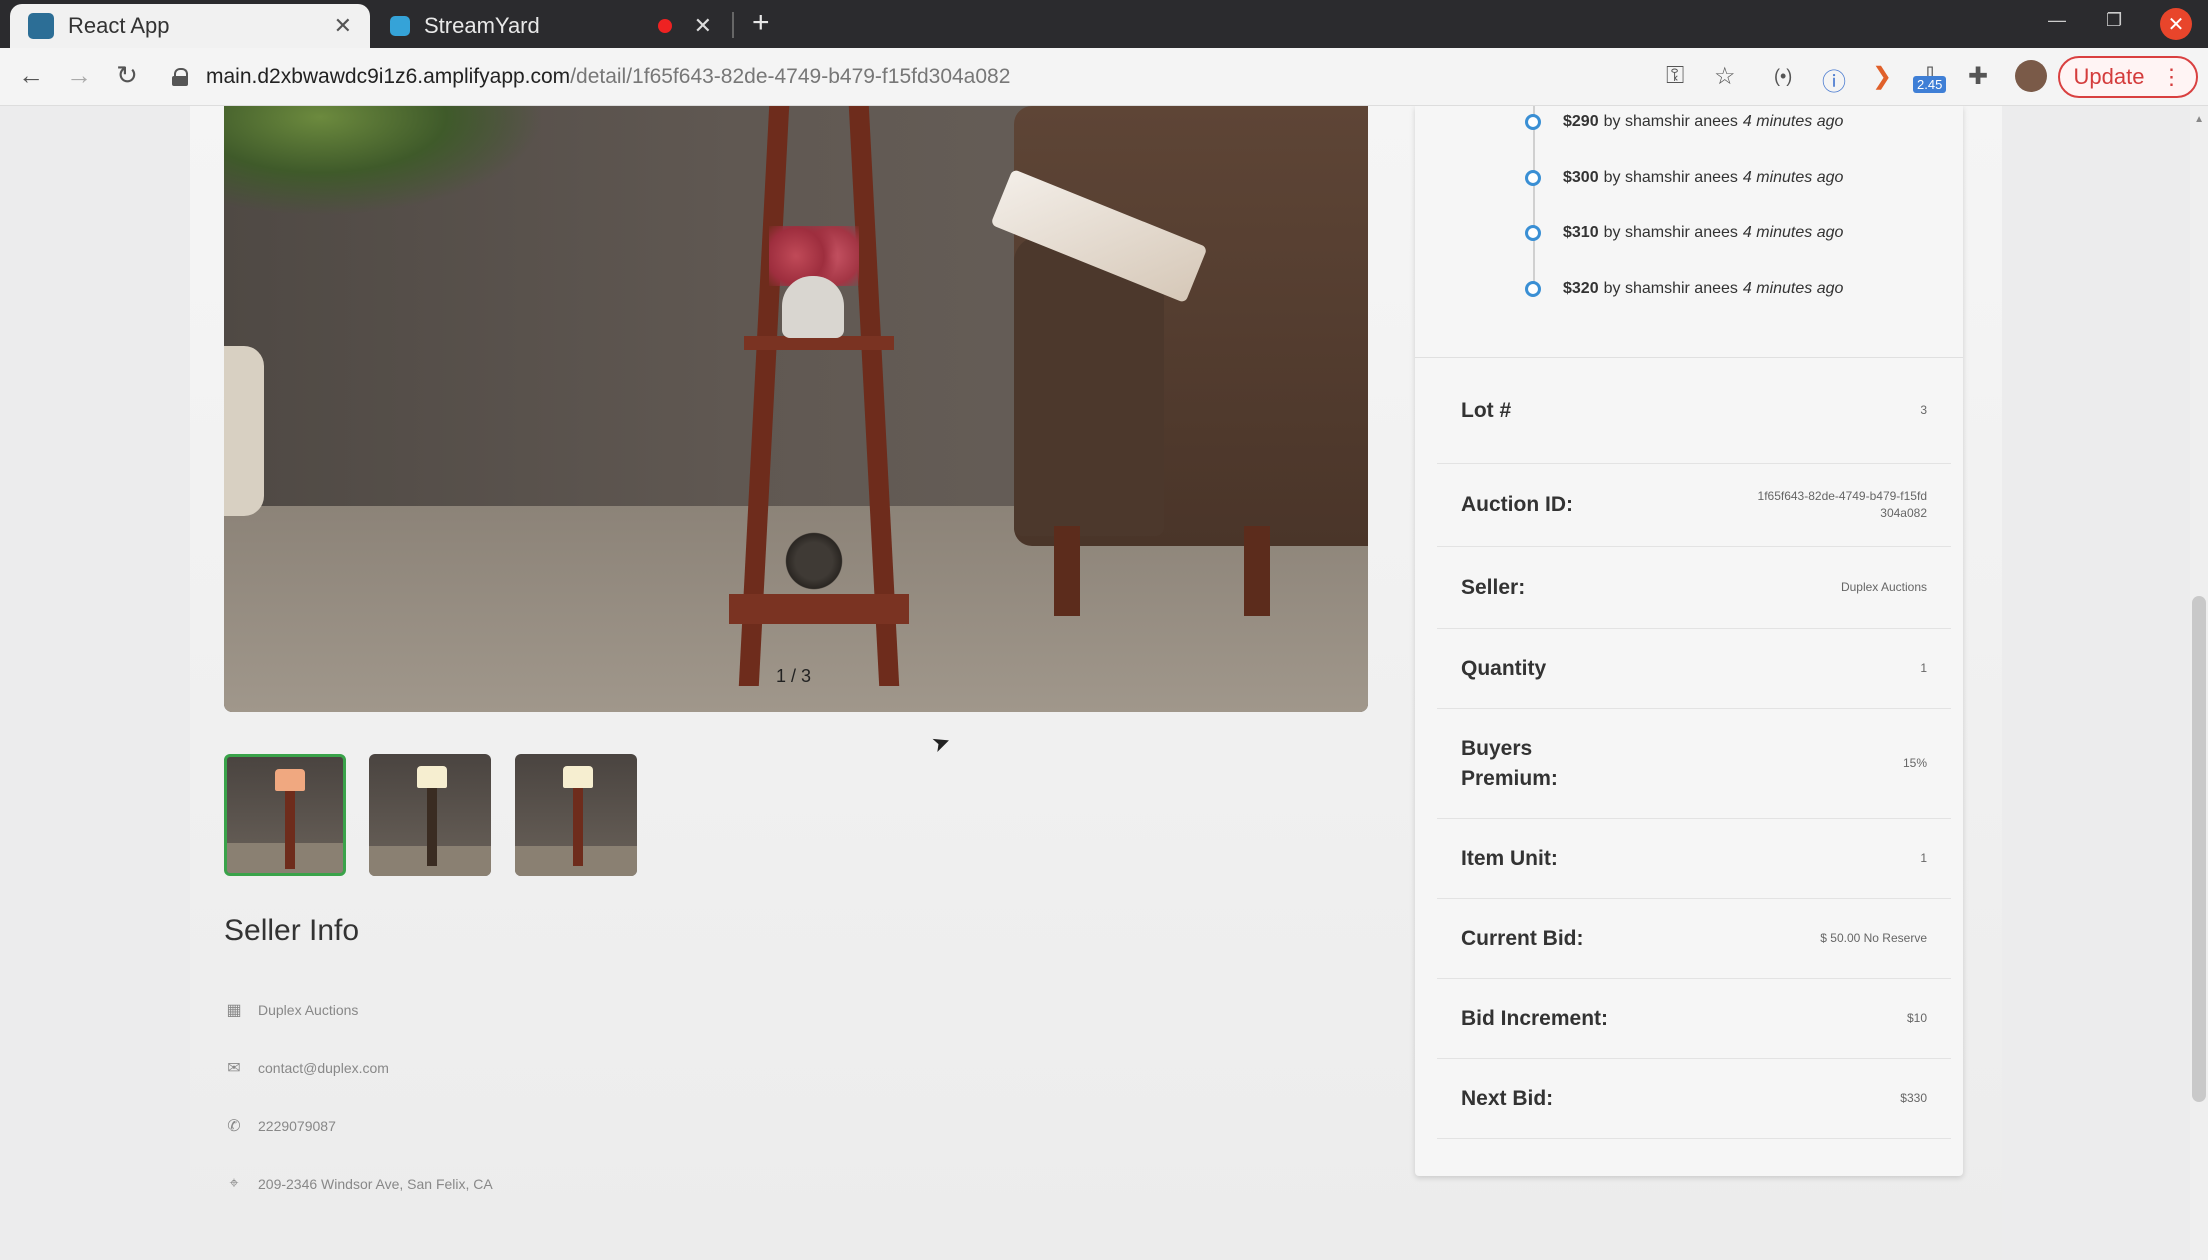 This screenshot has width=2208, height=1260. Describe the element at coordinates (400, 26) in the screenshot. I see `streamyard-favicon-icon` at that location.